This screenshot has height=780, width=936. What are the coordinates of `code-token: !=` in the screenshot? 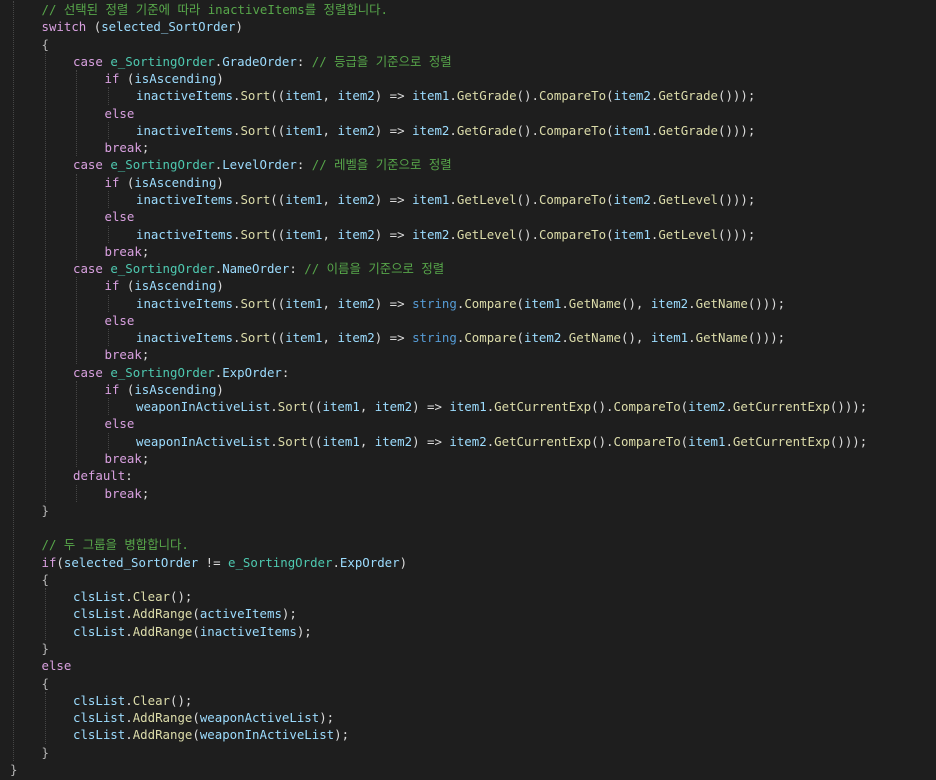 It's located at (213, 562).